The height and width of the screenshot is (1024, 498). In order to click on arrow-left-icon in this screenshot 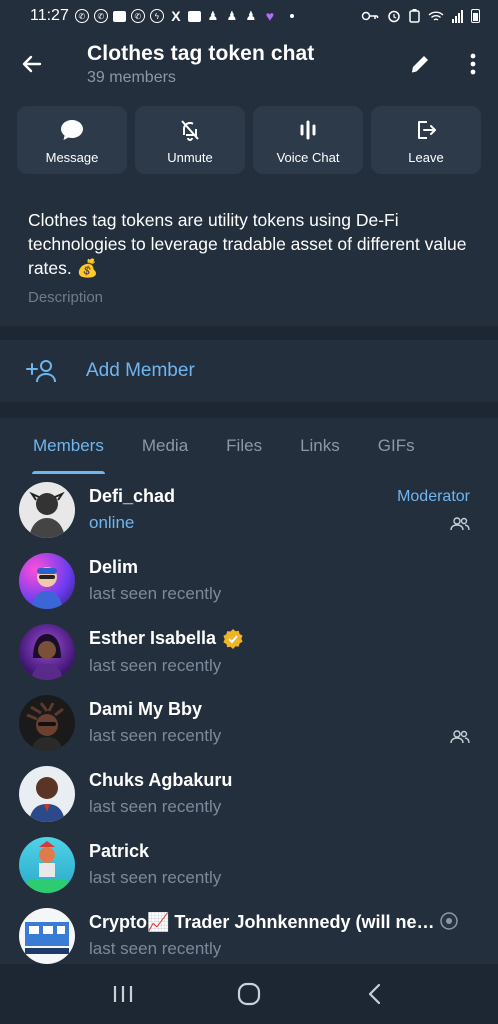, I will do `click(32, 64)`.